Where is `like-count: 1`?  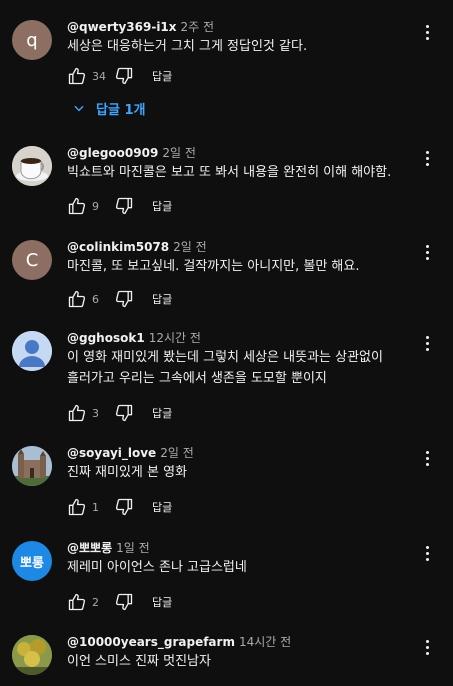 like-count: 1 is located at coordinates (95, 507).